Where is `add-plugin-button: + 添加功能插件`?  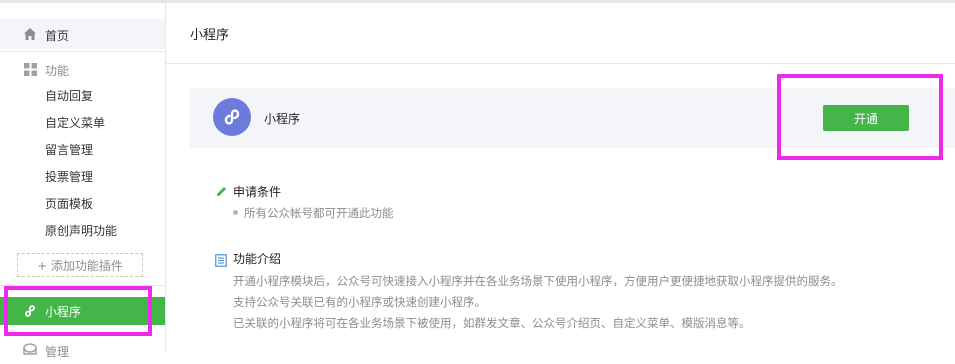 add-plugin-button: + 添加功能插件 is located at coordinates (80, 265).